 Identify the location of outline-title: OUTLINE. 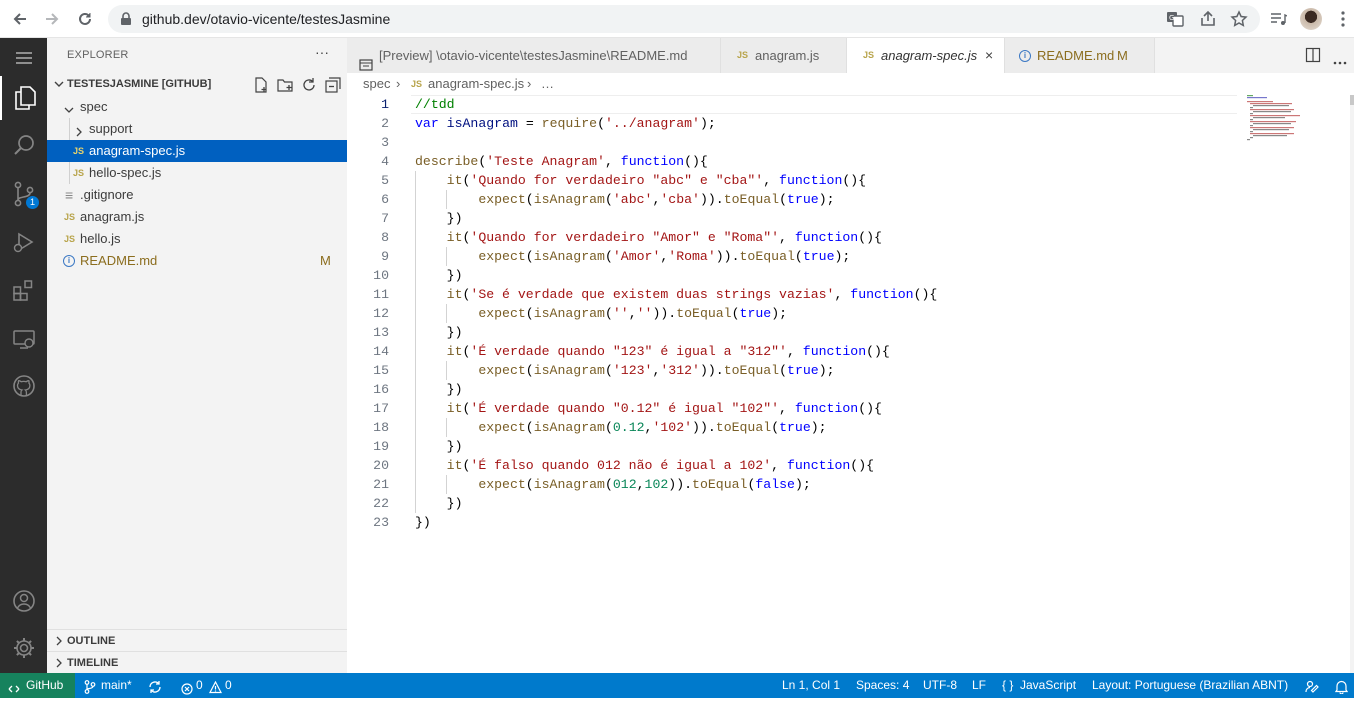
(91, 641).